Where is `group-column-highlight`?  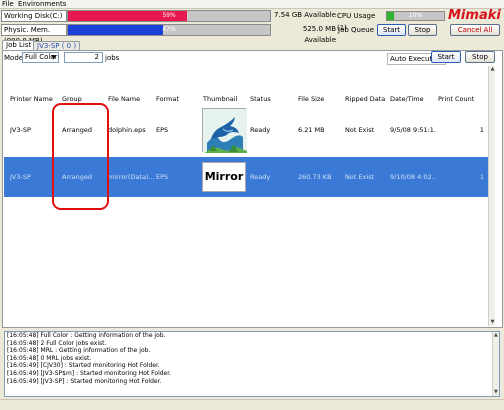 group-column-highlight is located at coordinates (80, 156).